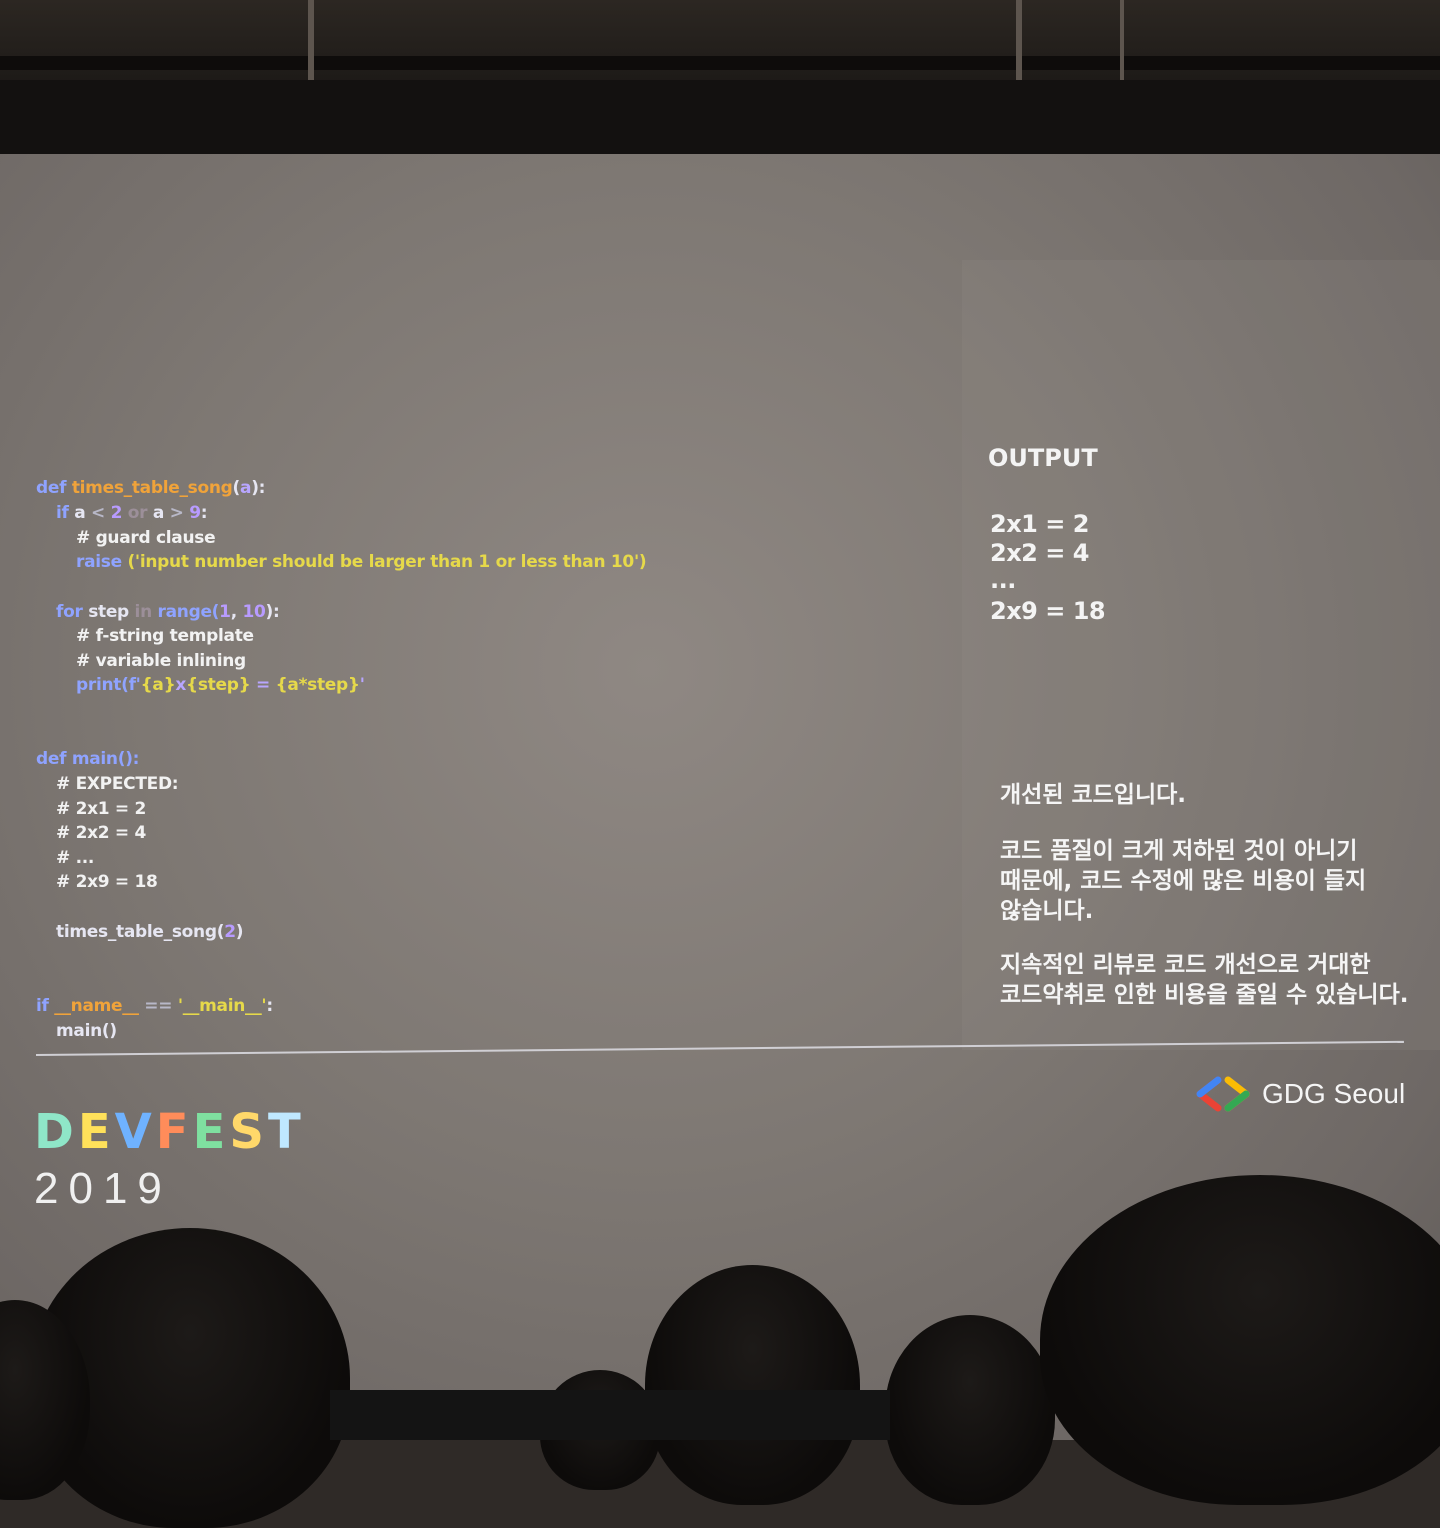 The image size is (1440, 1528). I want to click on keyword: for, so click(72, 612).